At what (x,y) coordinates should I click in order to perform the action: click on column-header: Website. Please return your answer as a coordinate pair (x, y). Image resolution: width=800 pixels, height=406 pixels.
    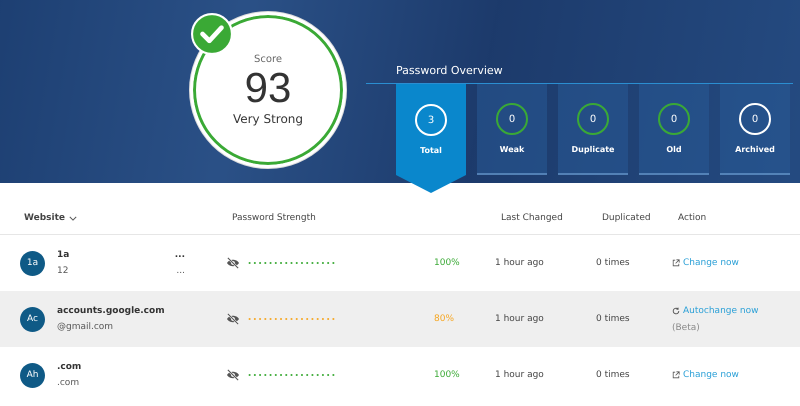
    Looking at the image, I should click on (51, 218).